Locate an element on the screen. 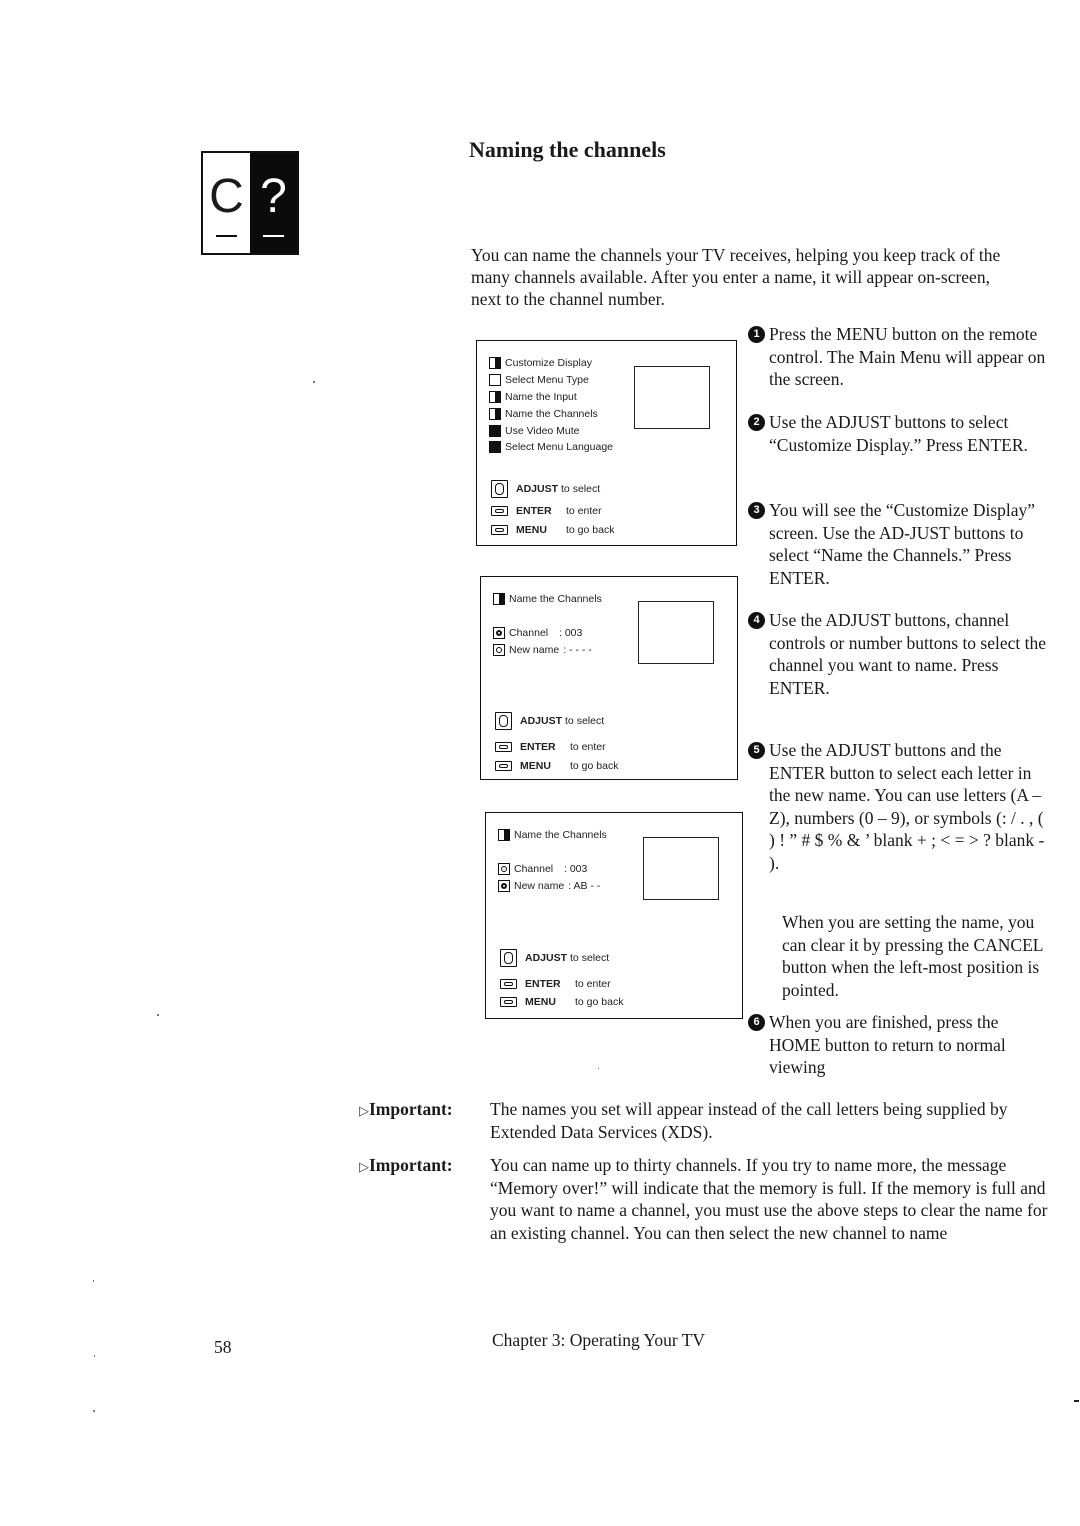 Image resolution: width=1080 pixels, height=1526 pixels. question-mark-icon: ? is located at coordinates (273, 196).